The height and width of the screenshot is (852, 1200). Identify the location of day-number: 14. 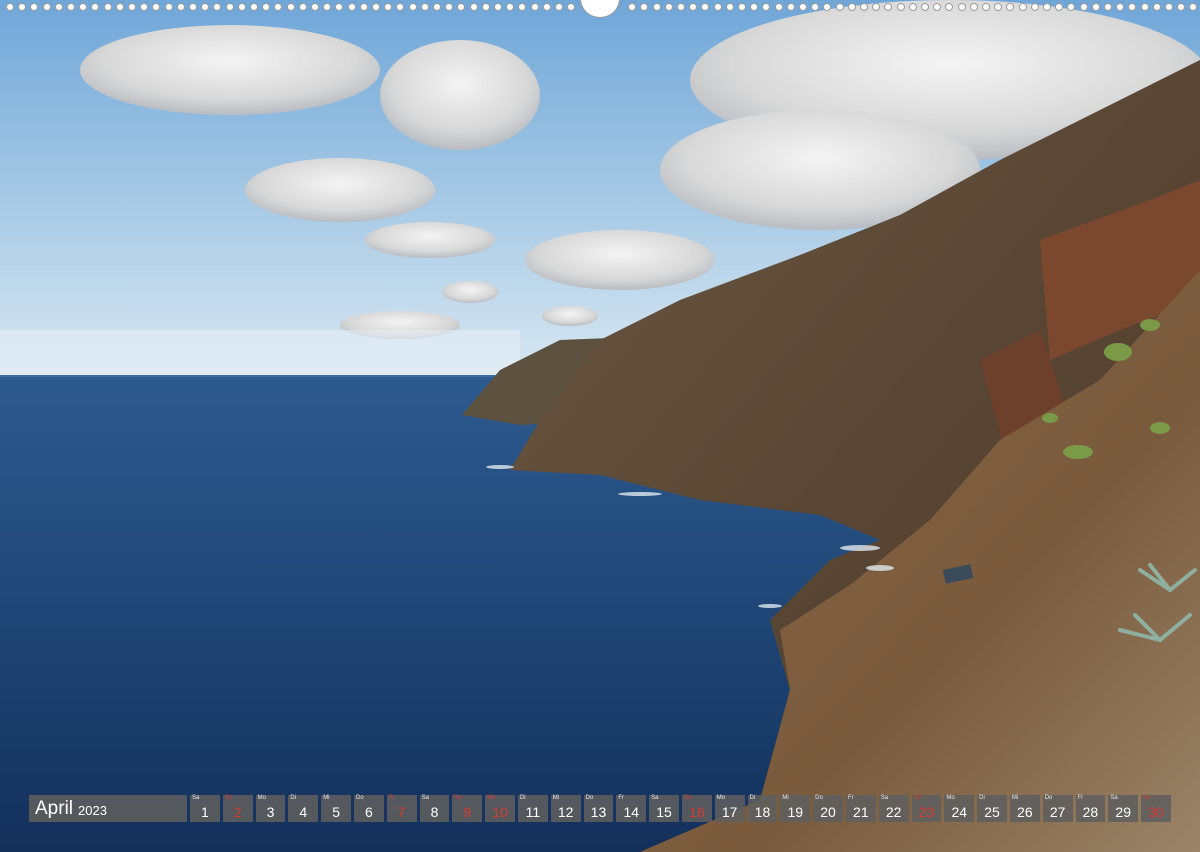
(631, 812).